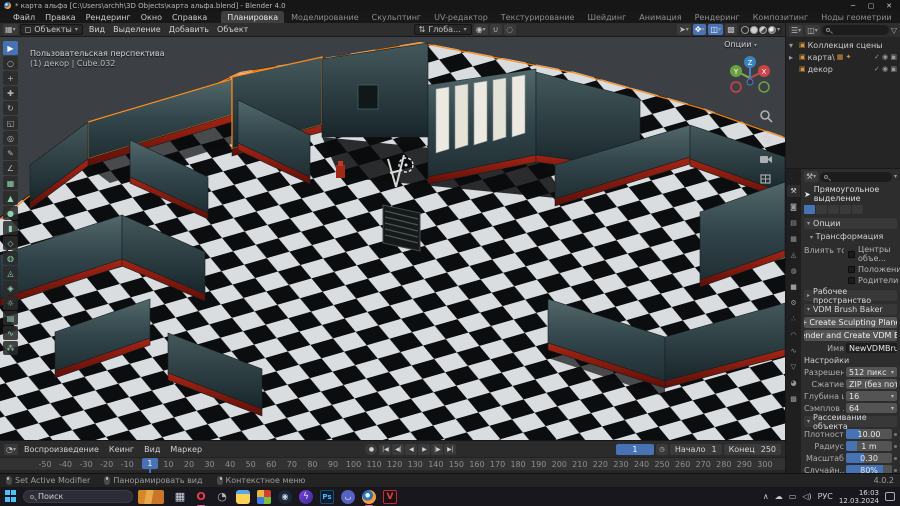  Describe the element at coordinates (661, 449) in the screenshot. I see `use-preview-range-icon: ◷` at that location.